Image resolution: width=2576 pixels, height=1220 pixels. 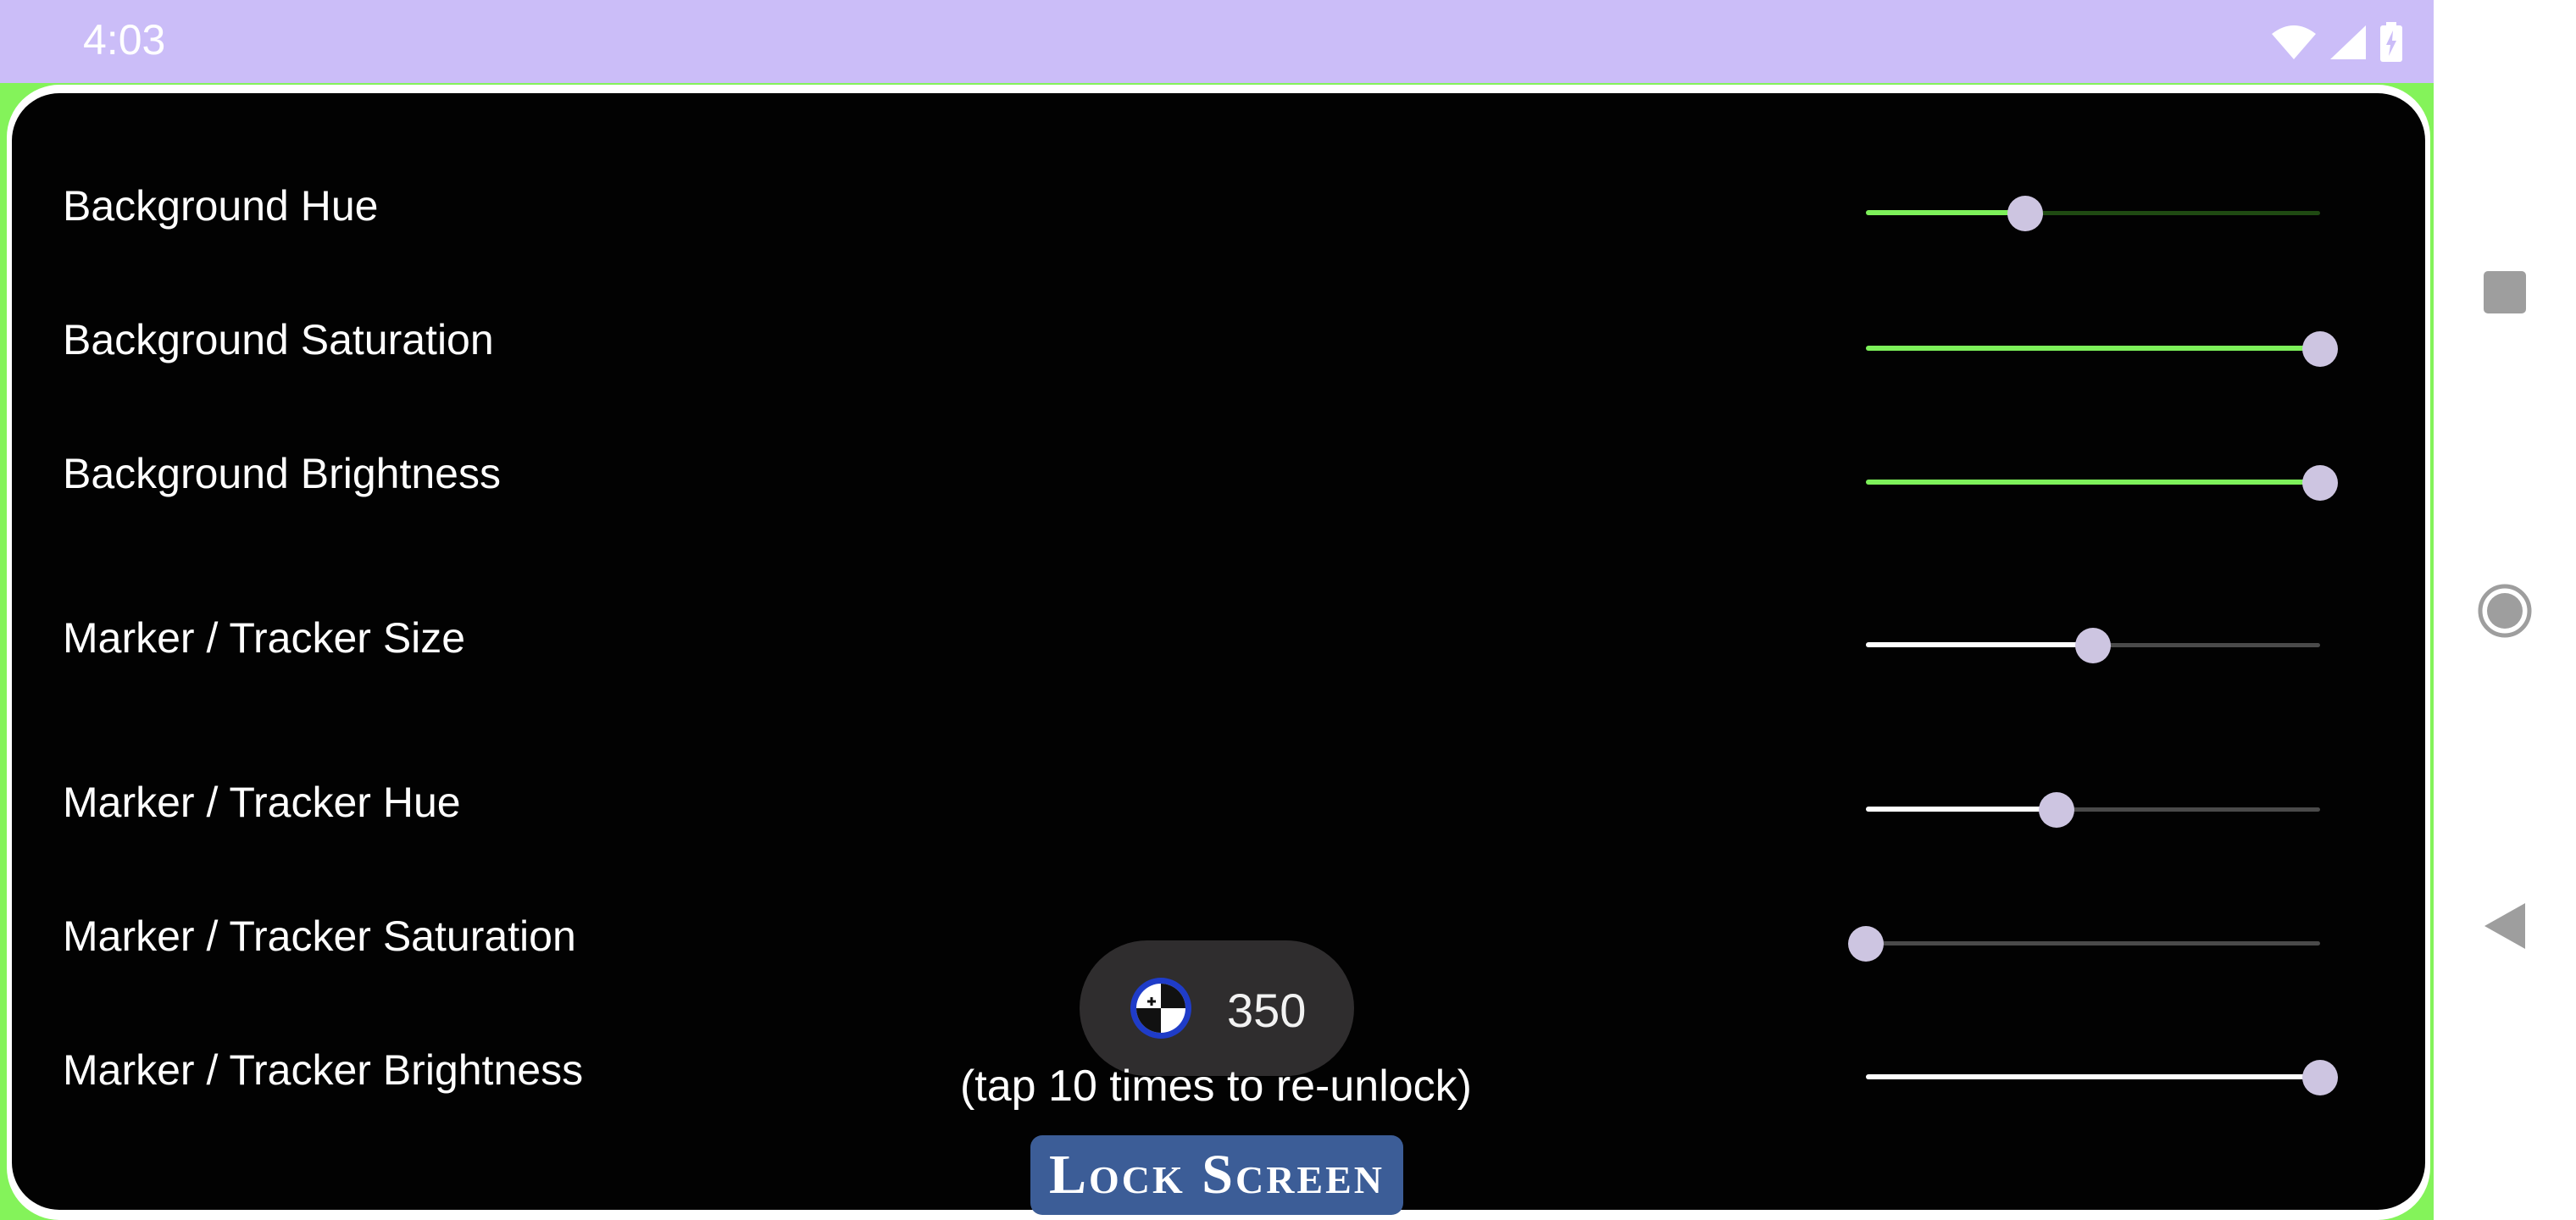 What do you see at coordinates (2093, 213) in the screenshot?
I see `background-hue-slider` at bounding box center [2093, 213].